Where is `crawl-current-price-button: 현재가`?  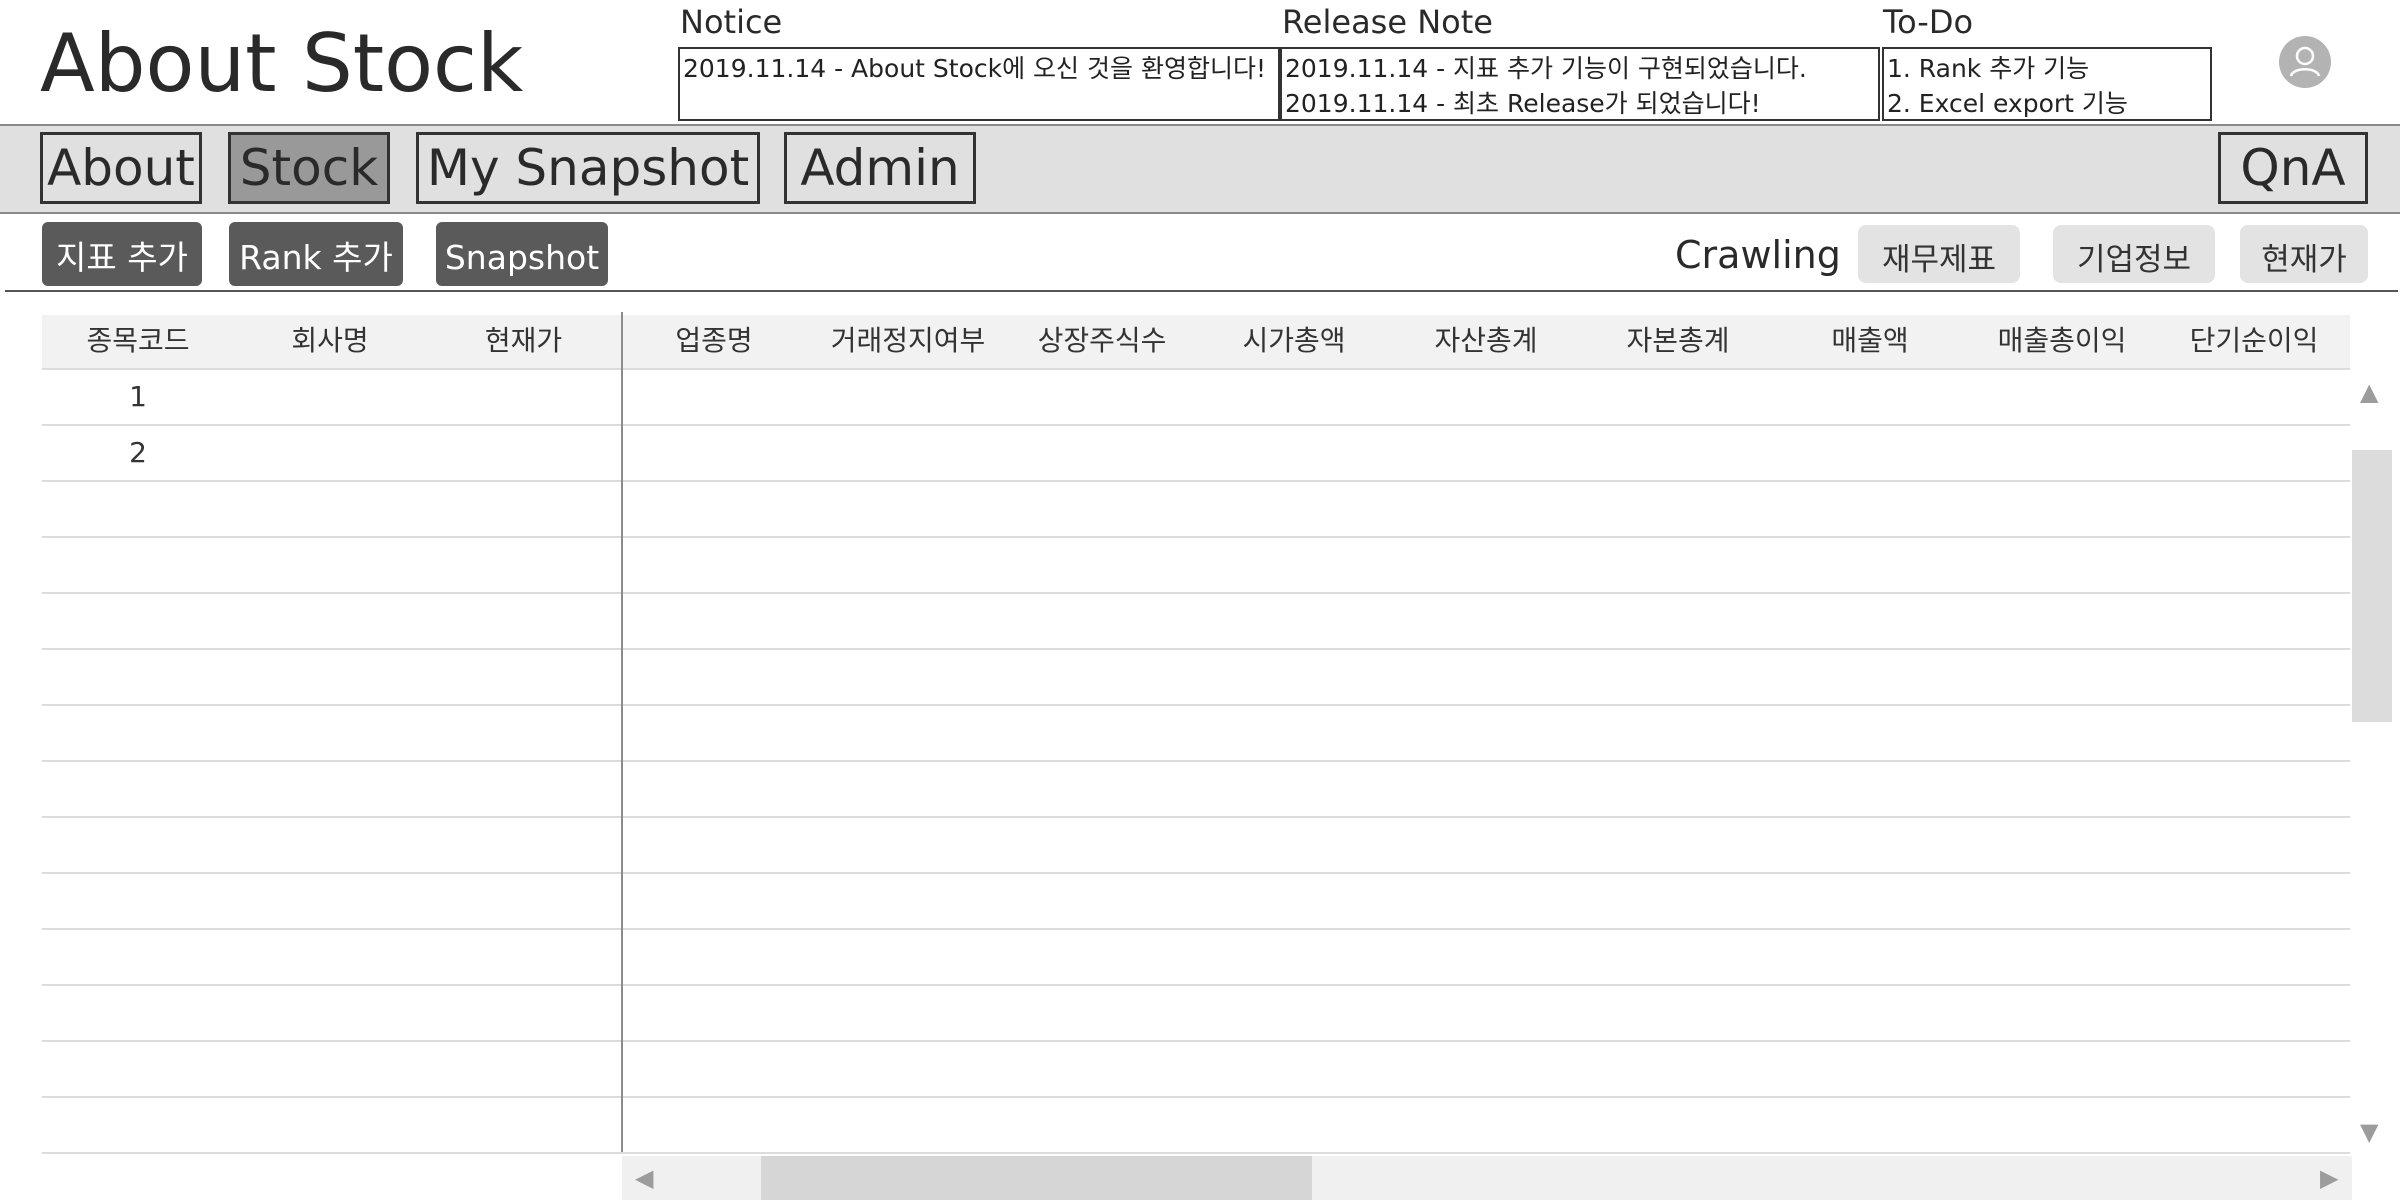
crawl-current-price-button: 현재가 is located at coordinates (2304, 254).